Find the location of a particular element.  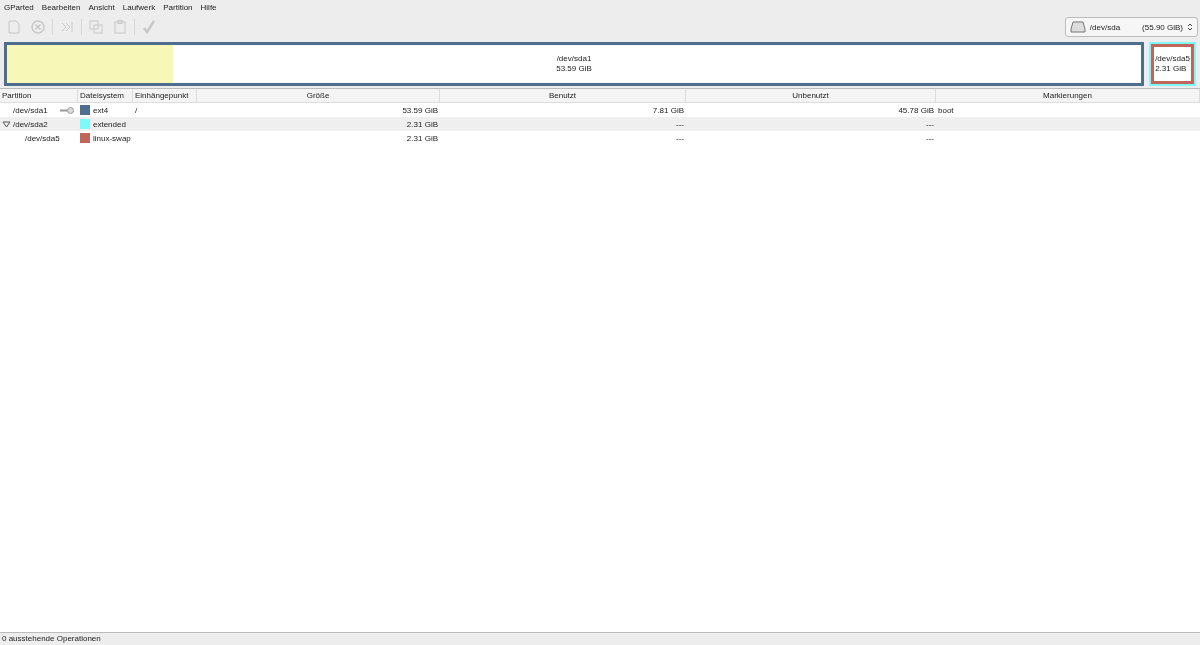

expander-triangle-icon is located at coordinates (6, 124).